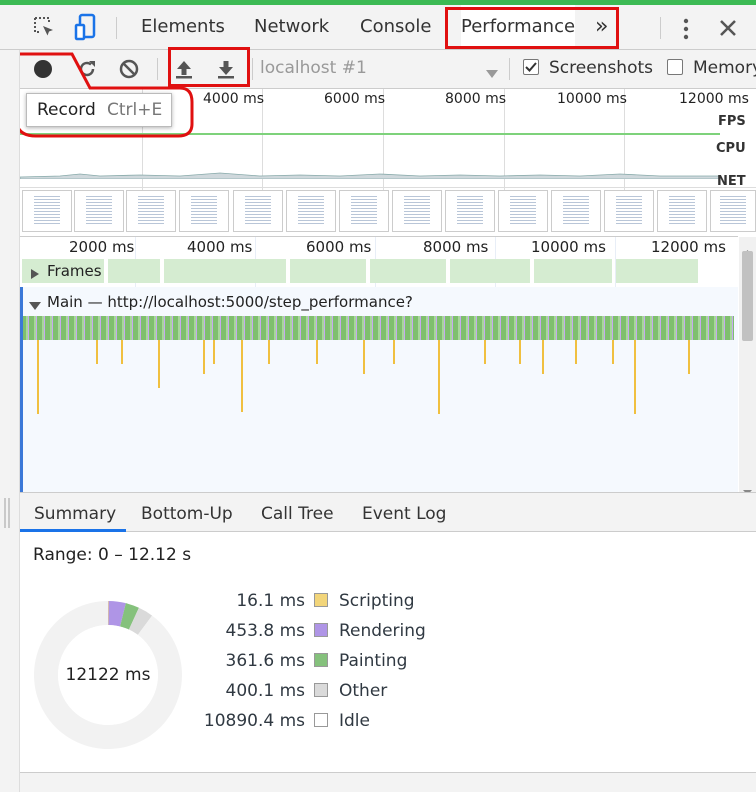  I want to click on legend-row: 16.1 ms Scripting, so click(378, 601).